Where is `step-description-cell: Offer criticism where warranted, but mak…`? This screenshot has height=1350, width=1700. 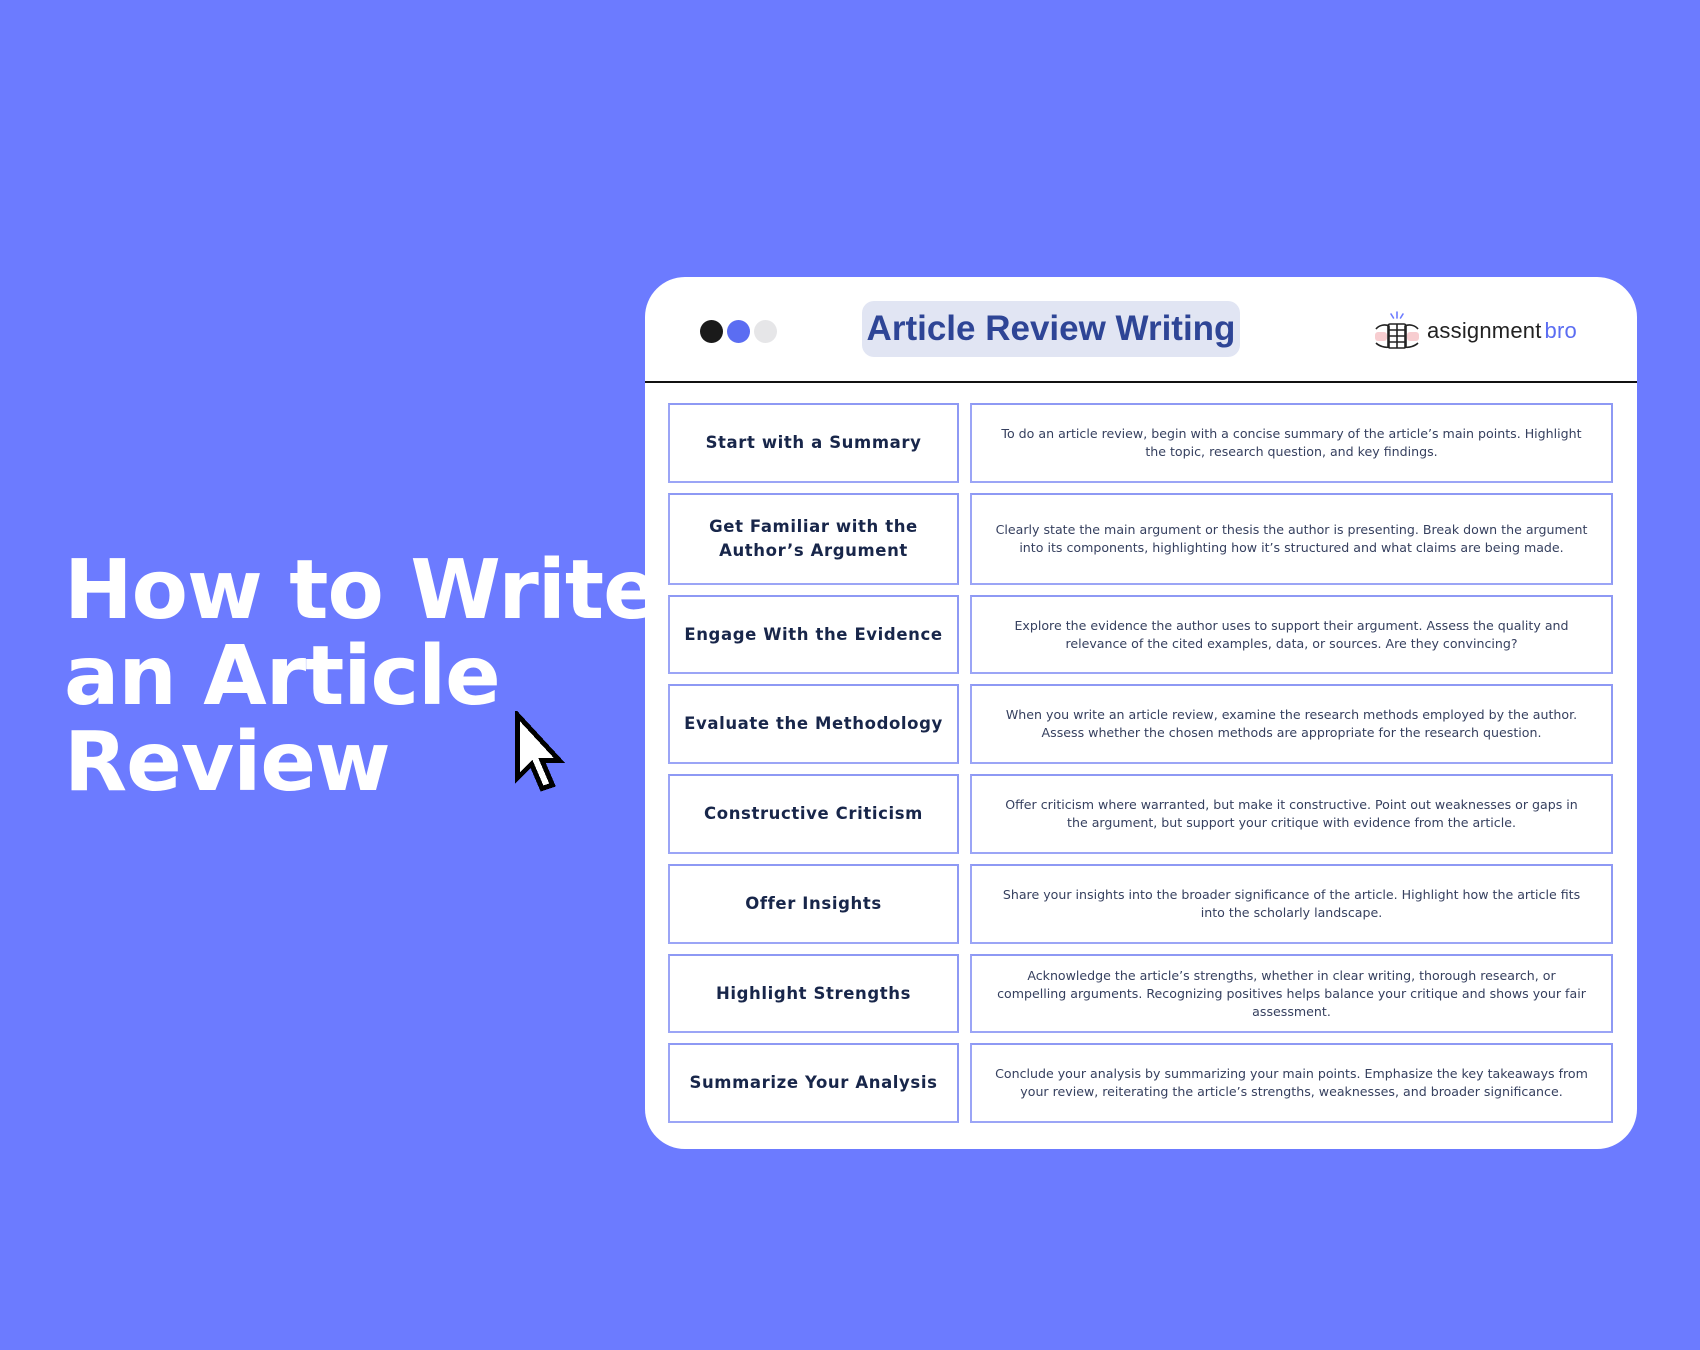 step-description-cell: Offer criticism where warranted, but mak… is located at coordinates (1291, 814).